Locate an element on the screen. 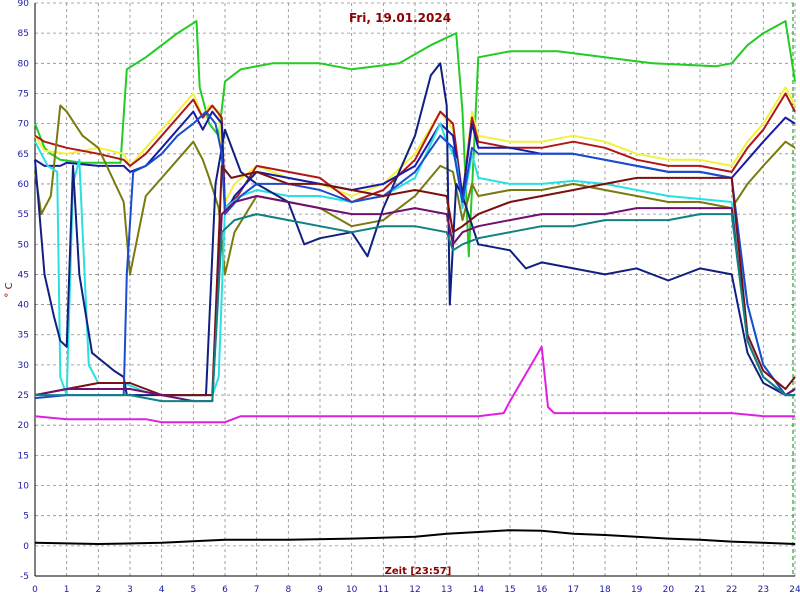 The height and width of the screenshot is (600, 800). x-tick-label: 19 is located at coordinates (637, 590).